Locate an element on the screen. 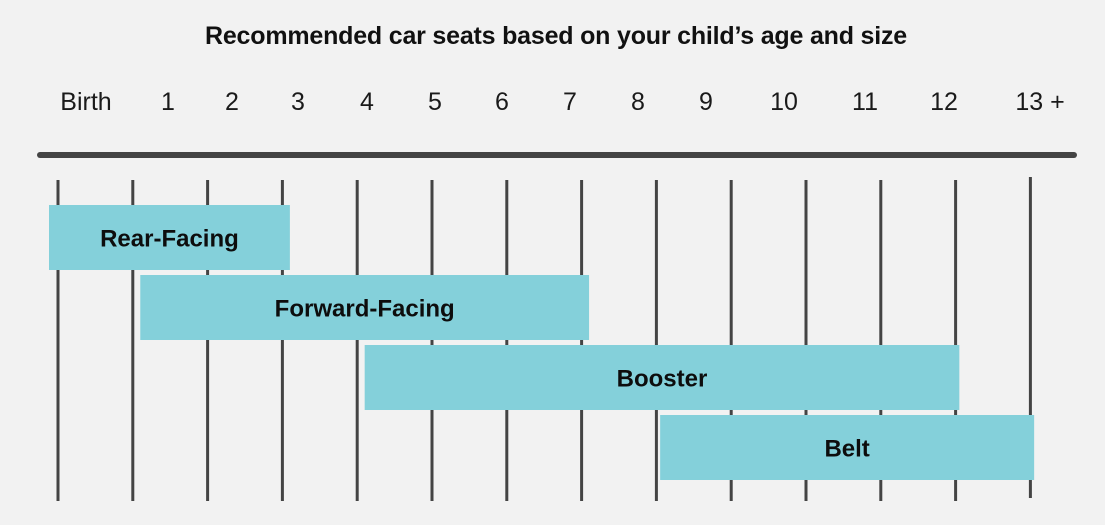 This screenshot has width=1105, height=525. bar-label: Booster is located at coordinates (662, 379).